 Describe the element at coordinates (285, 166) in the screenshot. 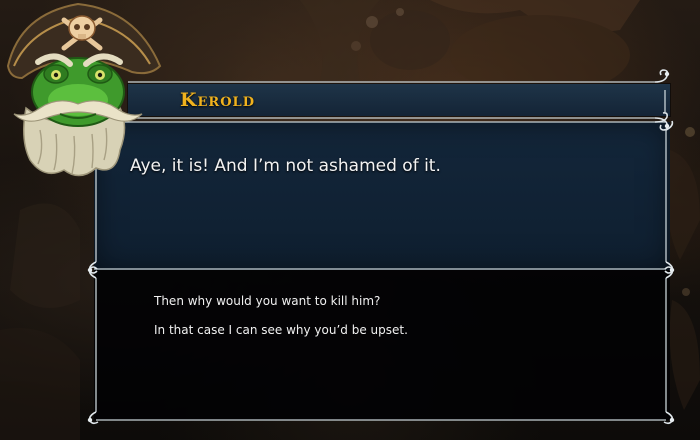

I see `npc-dialogue-text: Aye, it is! And I’m not ashamed of it.` at that location.